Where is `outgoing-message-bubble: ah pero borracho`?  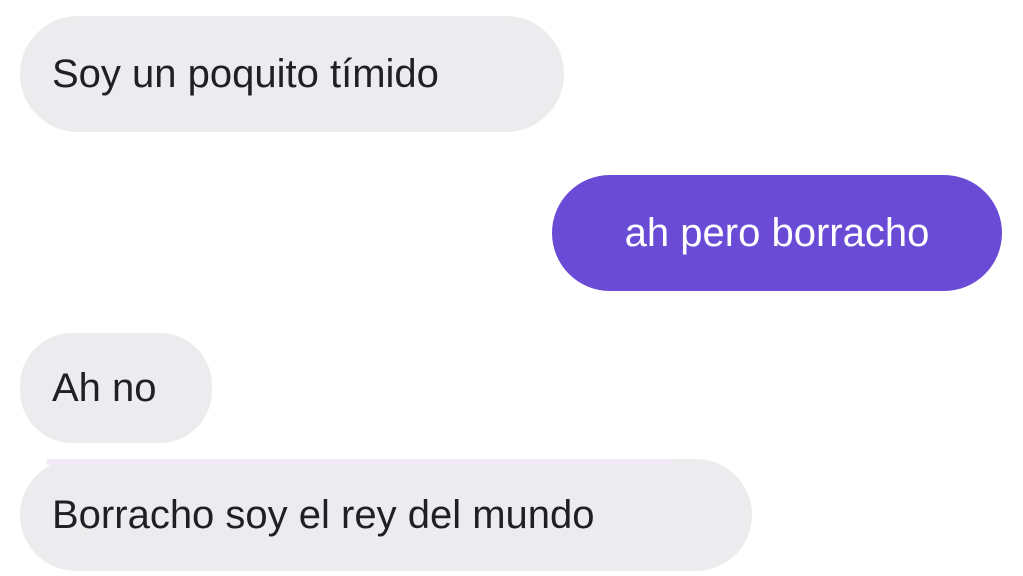
outgoing-message-bubble: ah pero borracho is located at coordinates (777, 233).